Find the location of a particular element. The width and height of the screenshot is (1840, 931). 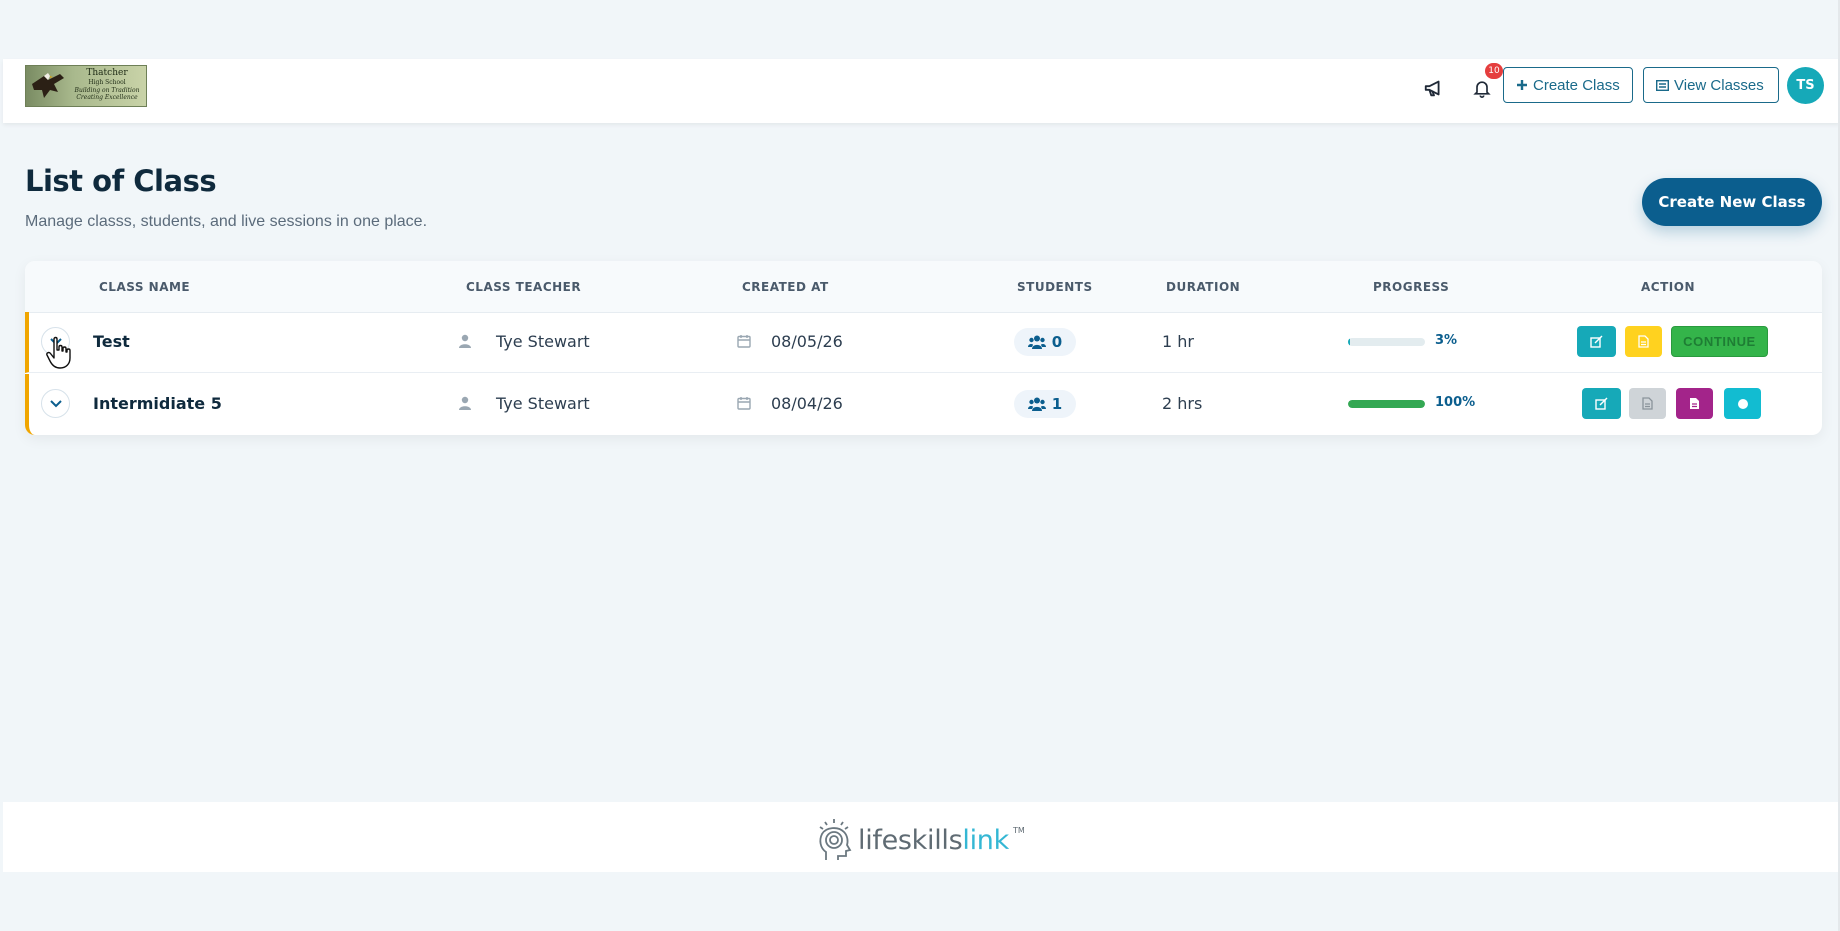

page-title: List of Class is located at coordinates (121, 181).